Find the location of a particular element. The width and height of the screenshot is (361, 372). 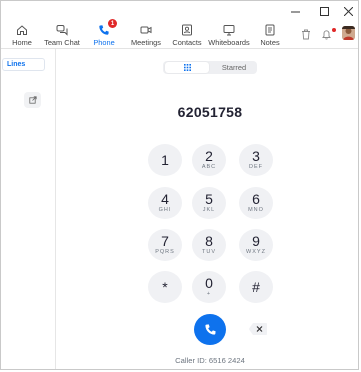

notifications-button is located at coordinates (326, 36).